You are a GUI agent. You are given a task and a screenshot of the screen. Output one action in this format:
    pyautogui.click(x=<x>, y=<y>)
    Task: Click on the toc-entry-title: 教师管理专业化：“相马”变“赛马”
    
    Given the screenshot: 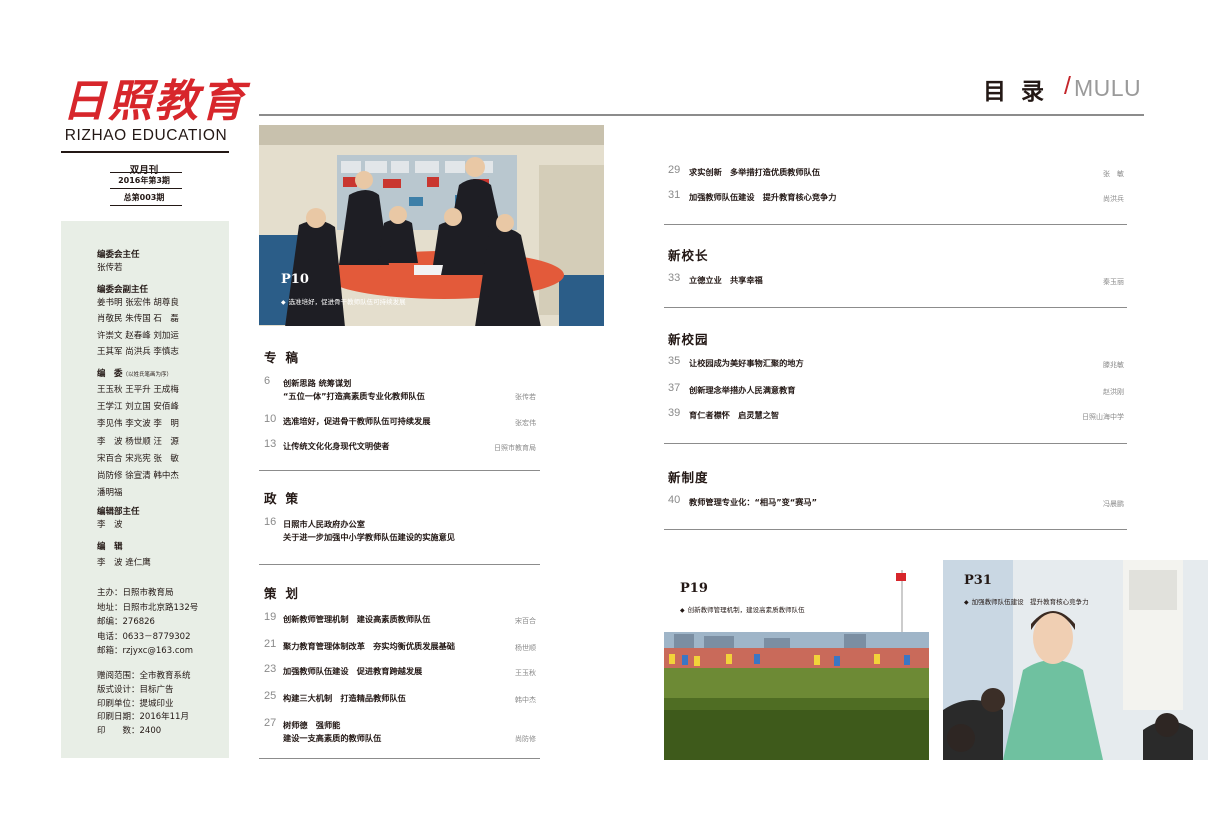 What is the action you would take?
    pyautogui.click(x=753, y=502)
    